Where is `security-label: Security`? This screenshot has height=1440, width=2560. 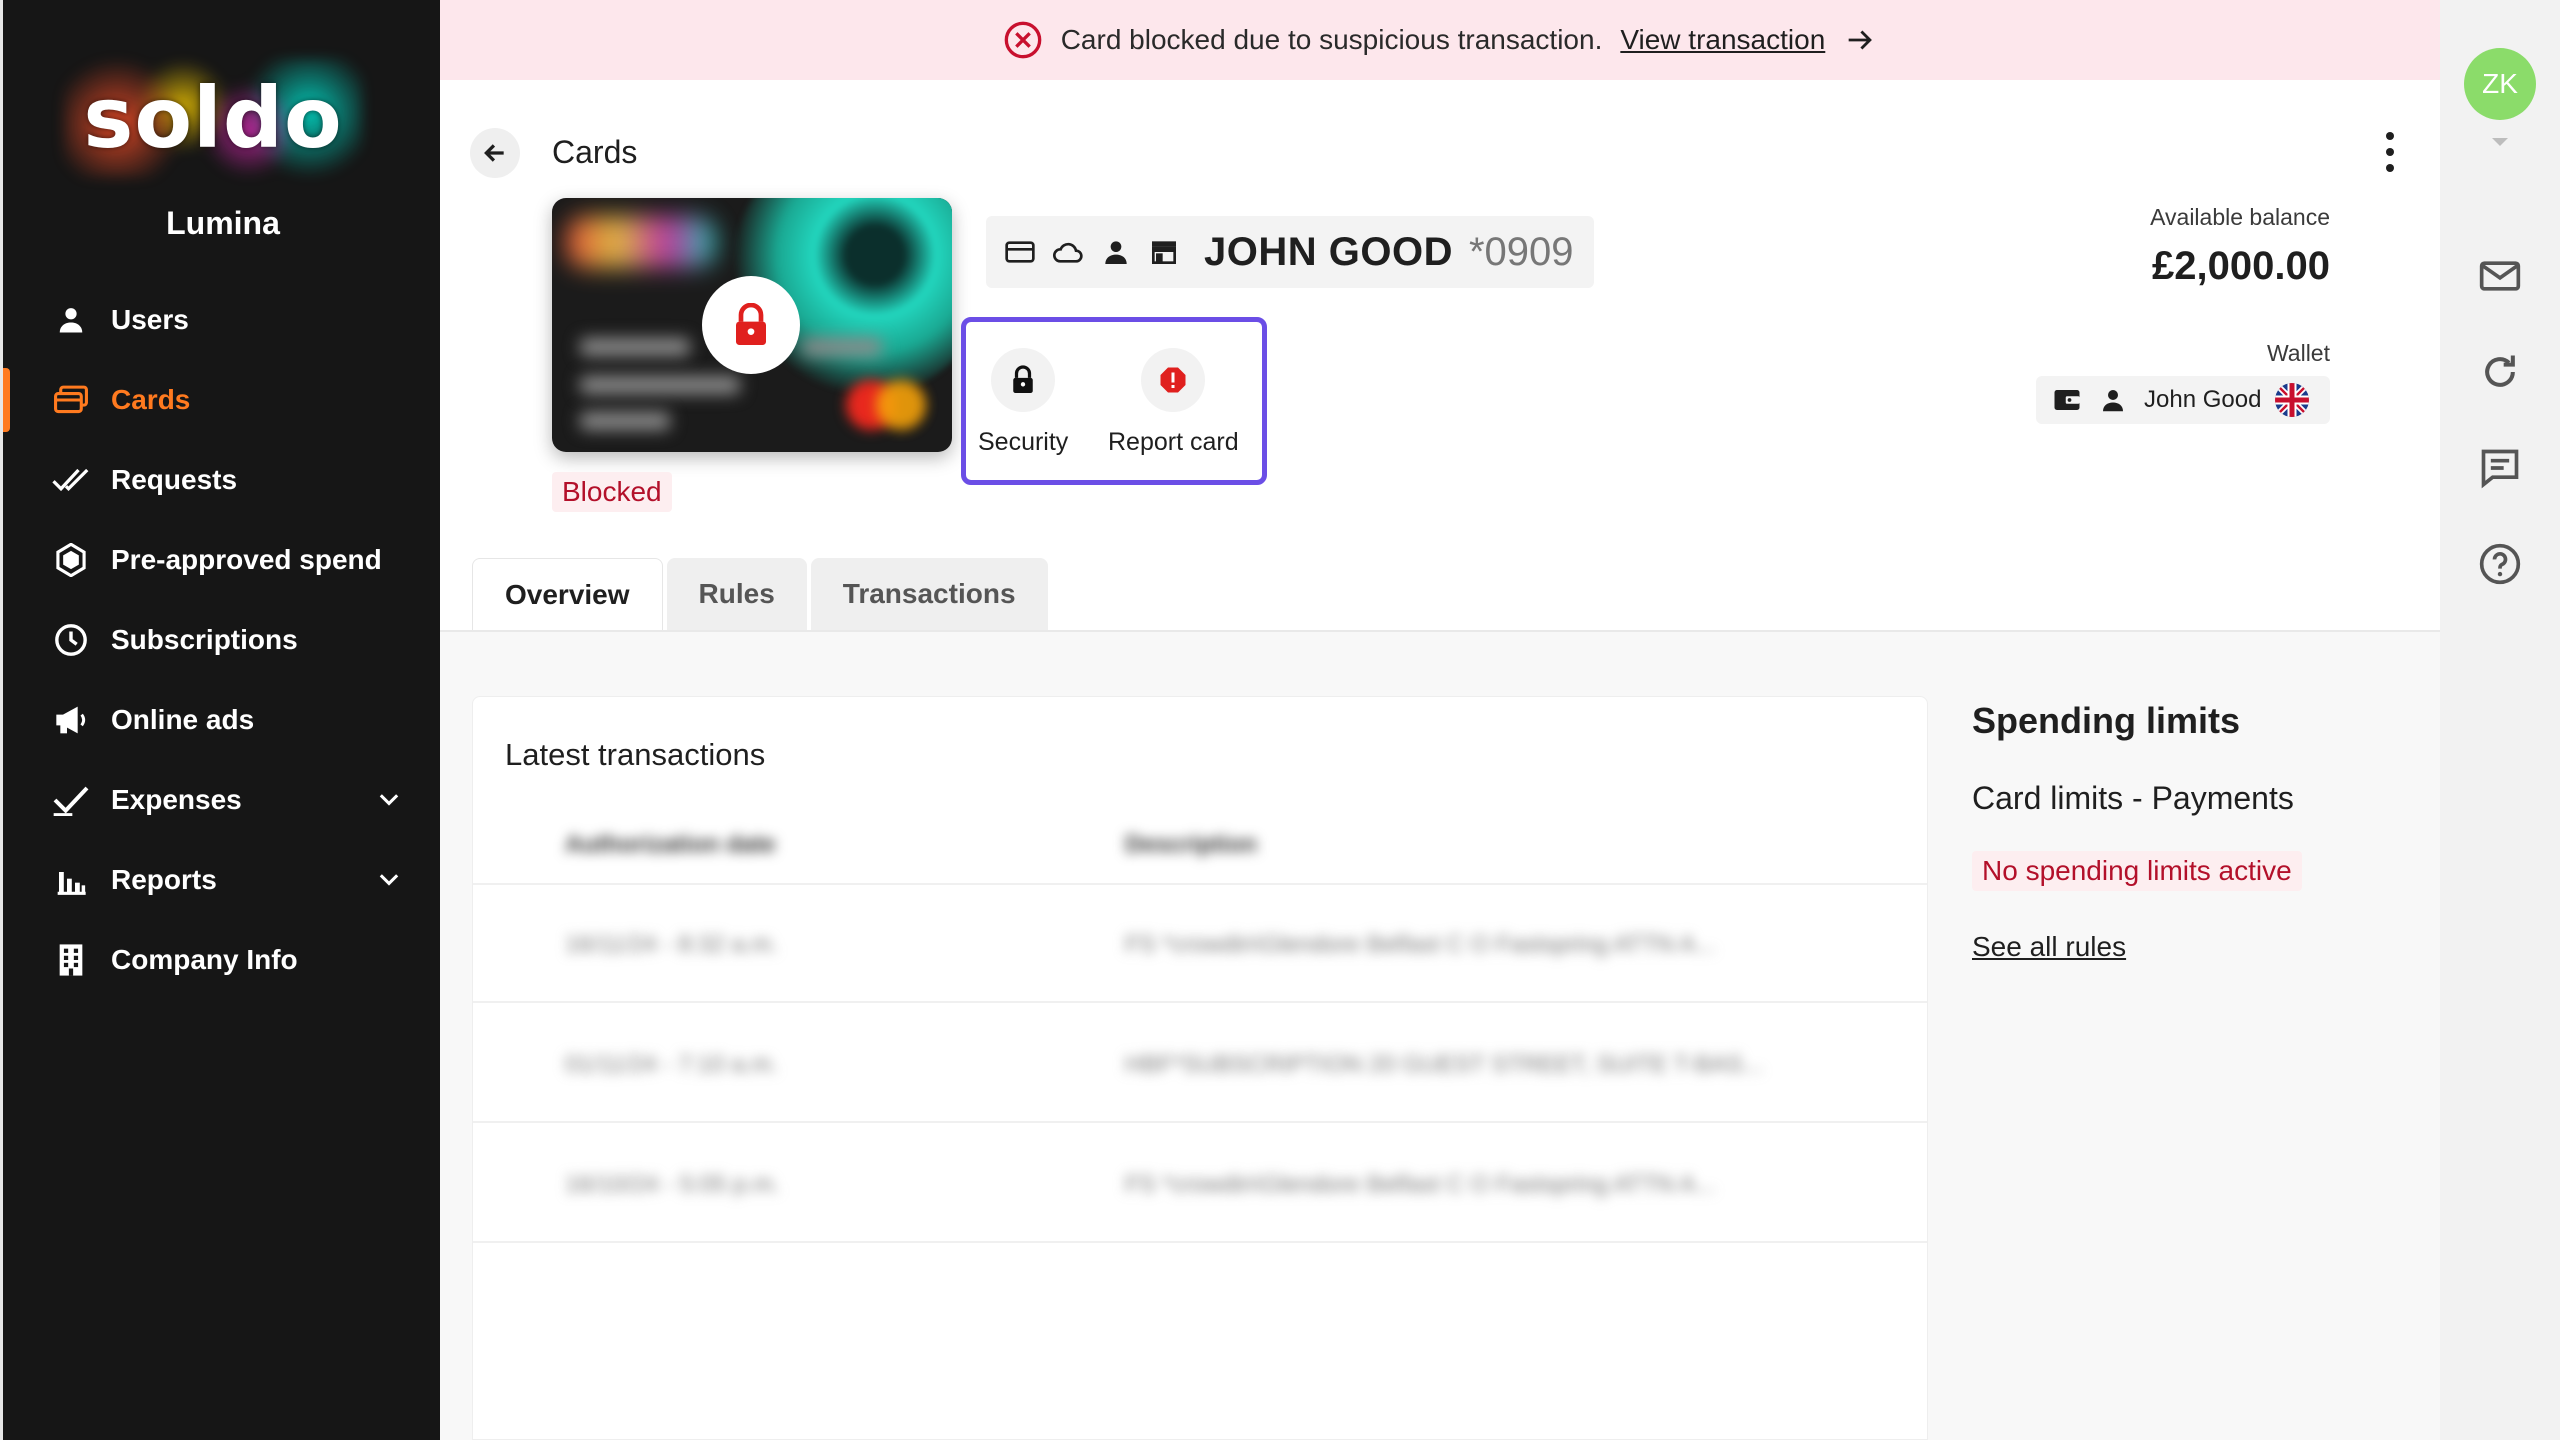
security-label: Security is located at coordinates (1023, 442).